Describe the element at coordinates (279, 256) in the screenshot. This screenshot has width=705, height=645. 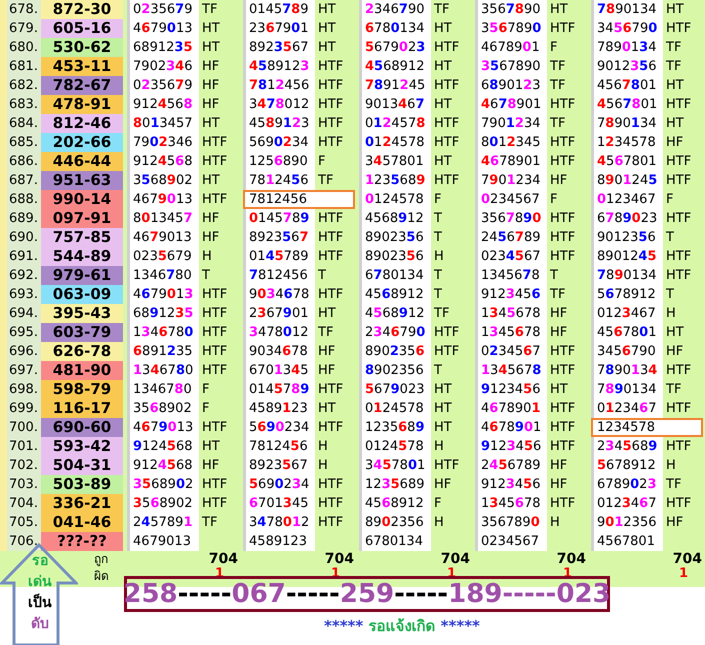
I see `number-cell: 0145789` at that location.